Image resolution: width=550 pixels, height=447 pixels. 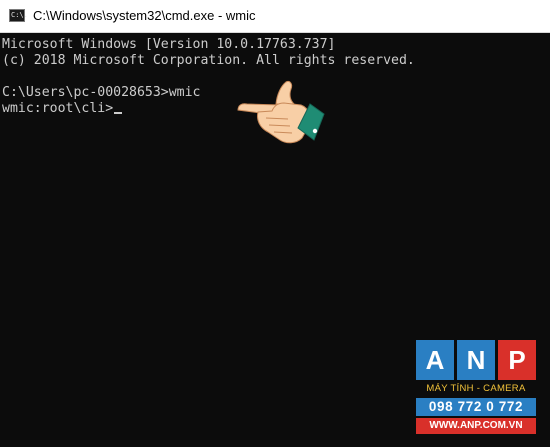 I want to click on logo-phone: 098 772 0 772, so click(x=476, y=407).